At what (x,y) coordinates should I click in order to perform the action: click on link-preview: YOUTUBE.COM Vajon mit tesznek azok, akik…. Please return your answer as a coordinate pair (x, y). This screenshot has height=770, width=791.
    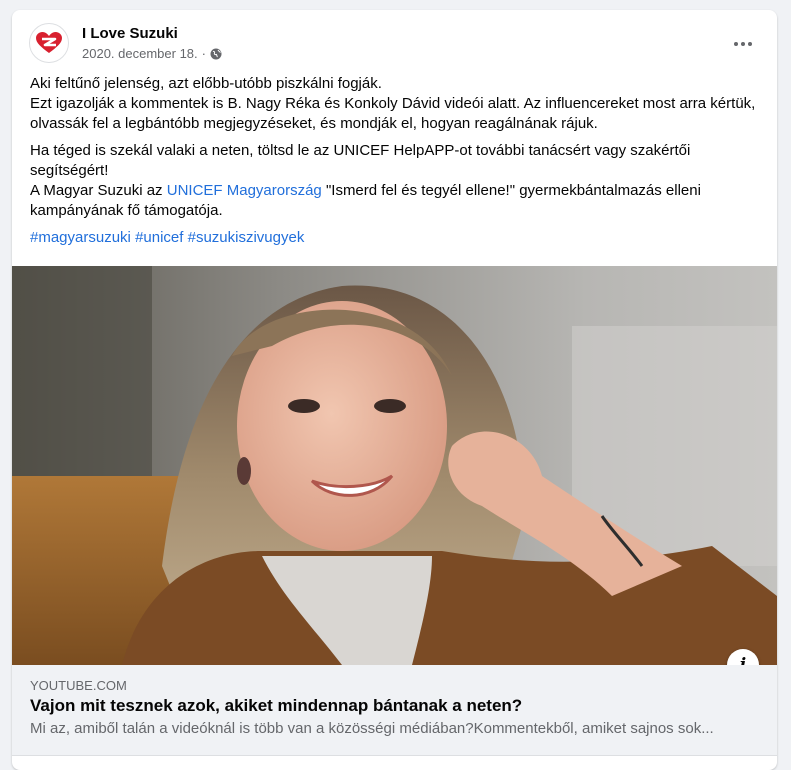
    Looking at the image, I should click on (394, 710).